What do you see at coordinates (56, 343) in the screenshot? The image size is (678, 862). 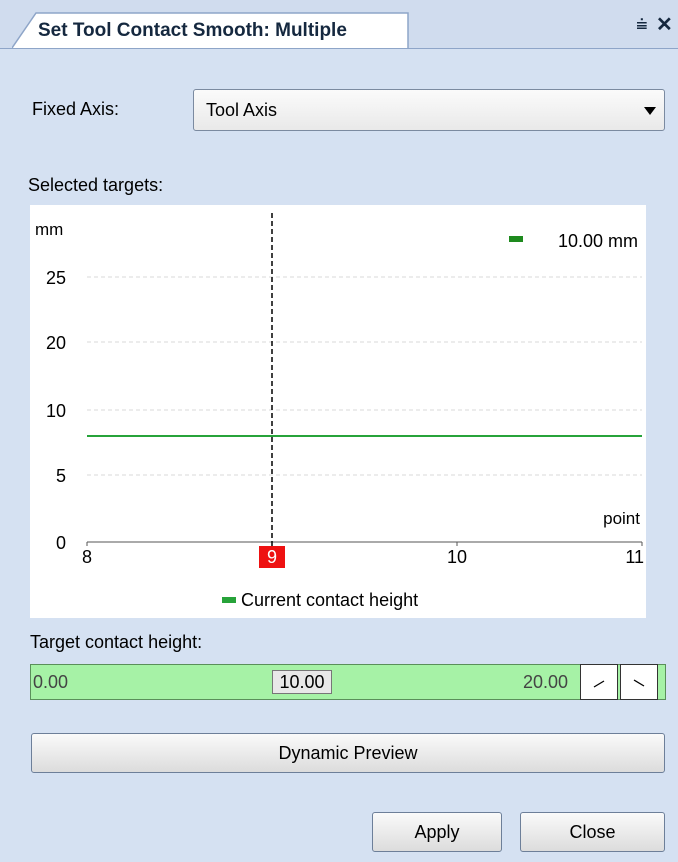 I see `y-tick-label: 20` at bounding box center [56, 343].